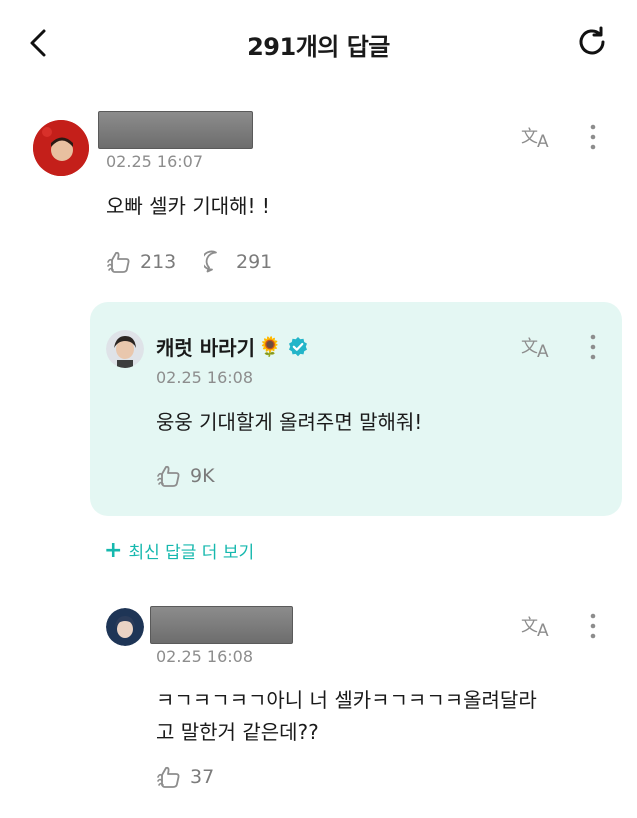 The height and width of the screenshot is (818, 637). What do you see at coordinates (158, 262) in the screenshot?
I see `like-count: 213` at bounding box center [158, 262].